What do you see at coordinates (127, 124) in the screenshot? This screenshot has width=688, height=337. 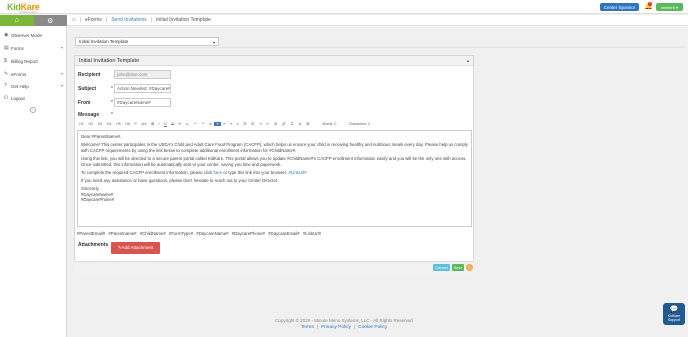 I see `heading6-button: H6` at bounding box center [127, 124].